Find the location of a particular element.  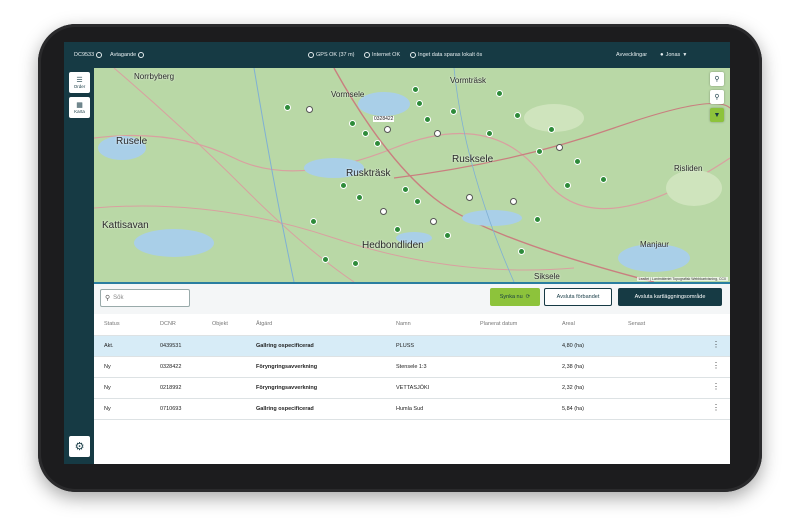

column-header: Status is located at coordinates (112, 324).